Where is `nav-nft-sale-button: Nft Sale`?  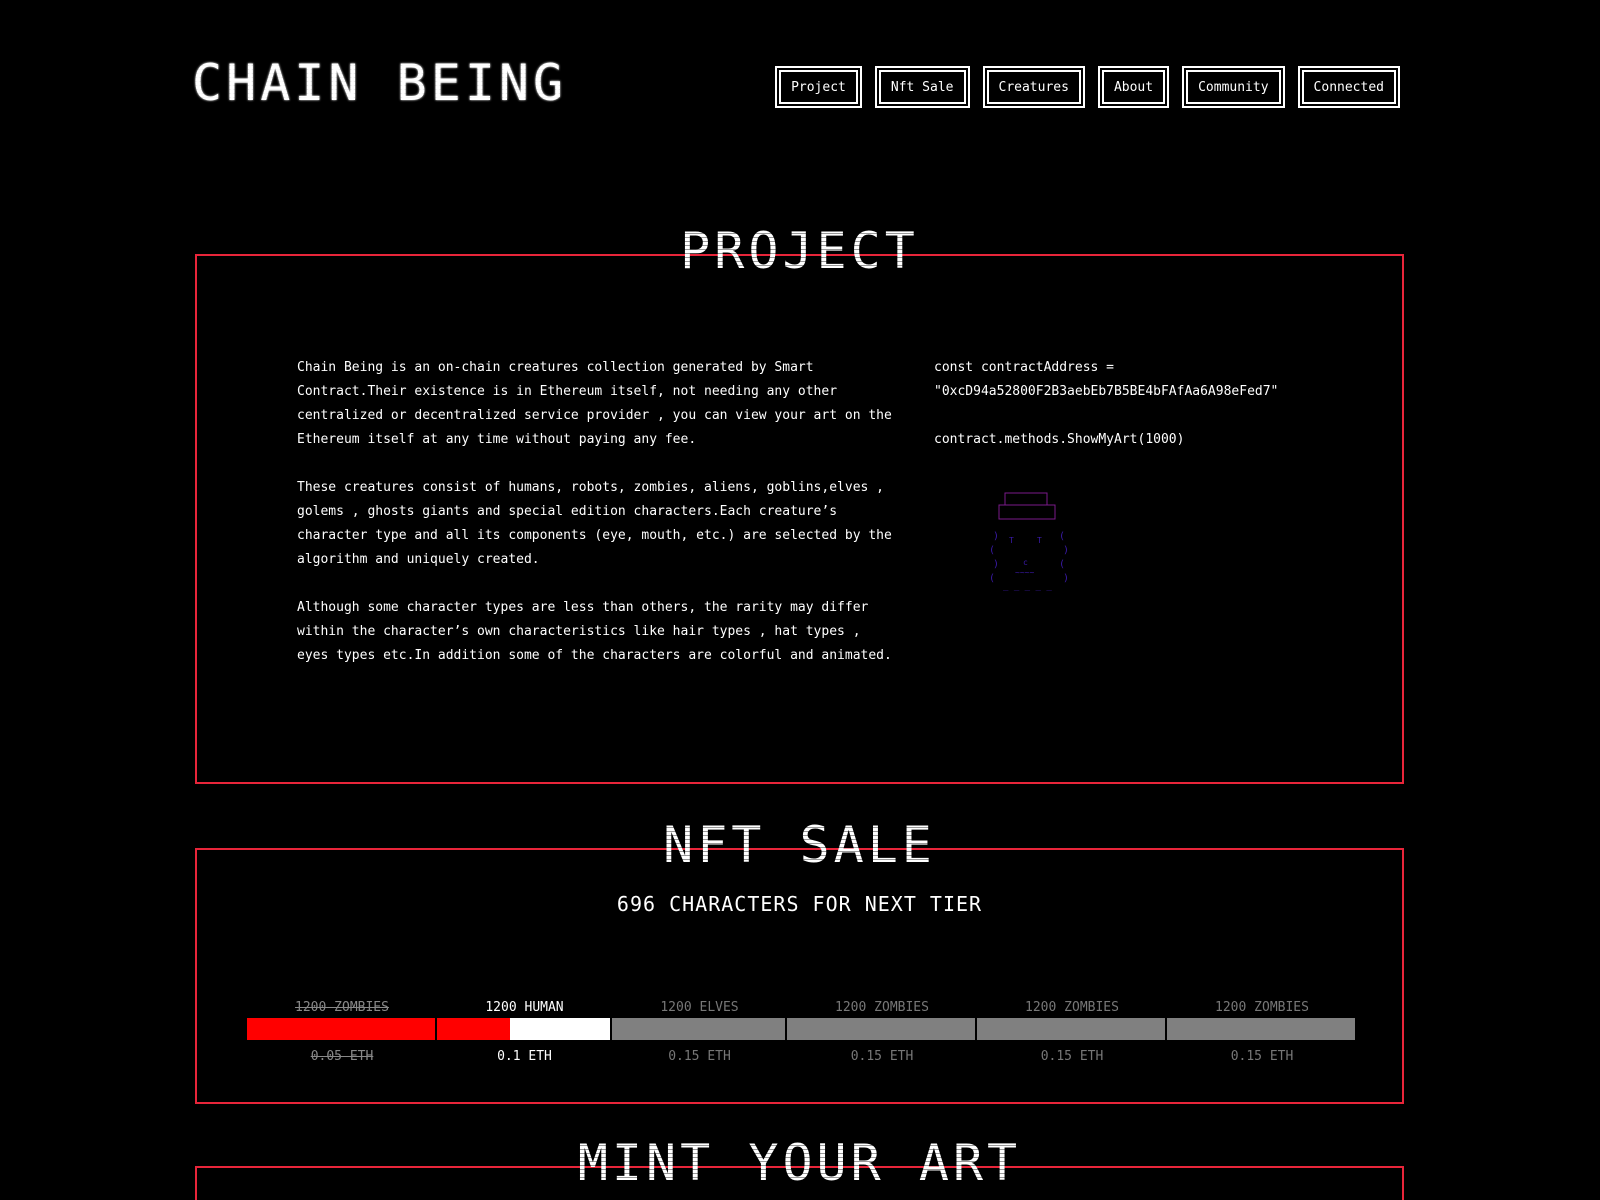 nav-nft-sale-button: Nft Sale is located at coordinates (922, 87).